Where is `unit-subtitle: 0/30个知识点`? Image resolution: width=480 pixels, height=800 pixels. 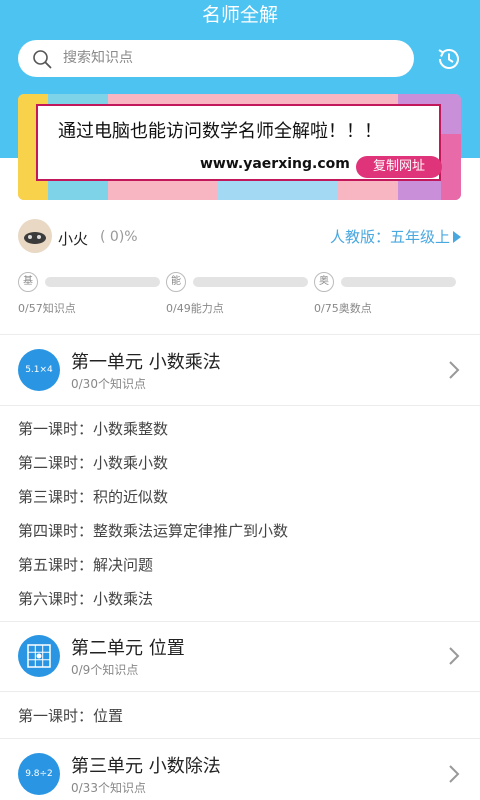
unit-subtitle: 0/30个知识点 is located at coordinates (108, 384).